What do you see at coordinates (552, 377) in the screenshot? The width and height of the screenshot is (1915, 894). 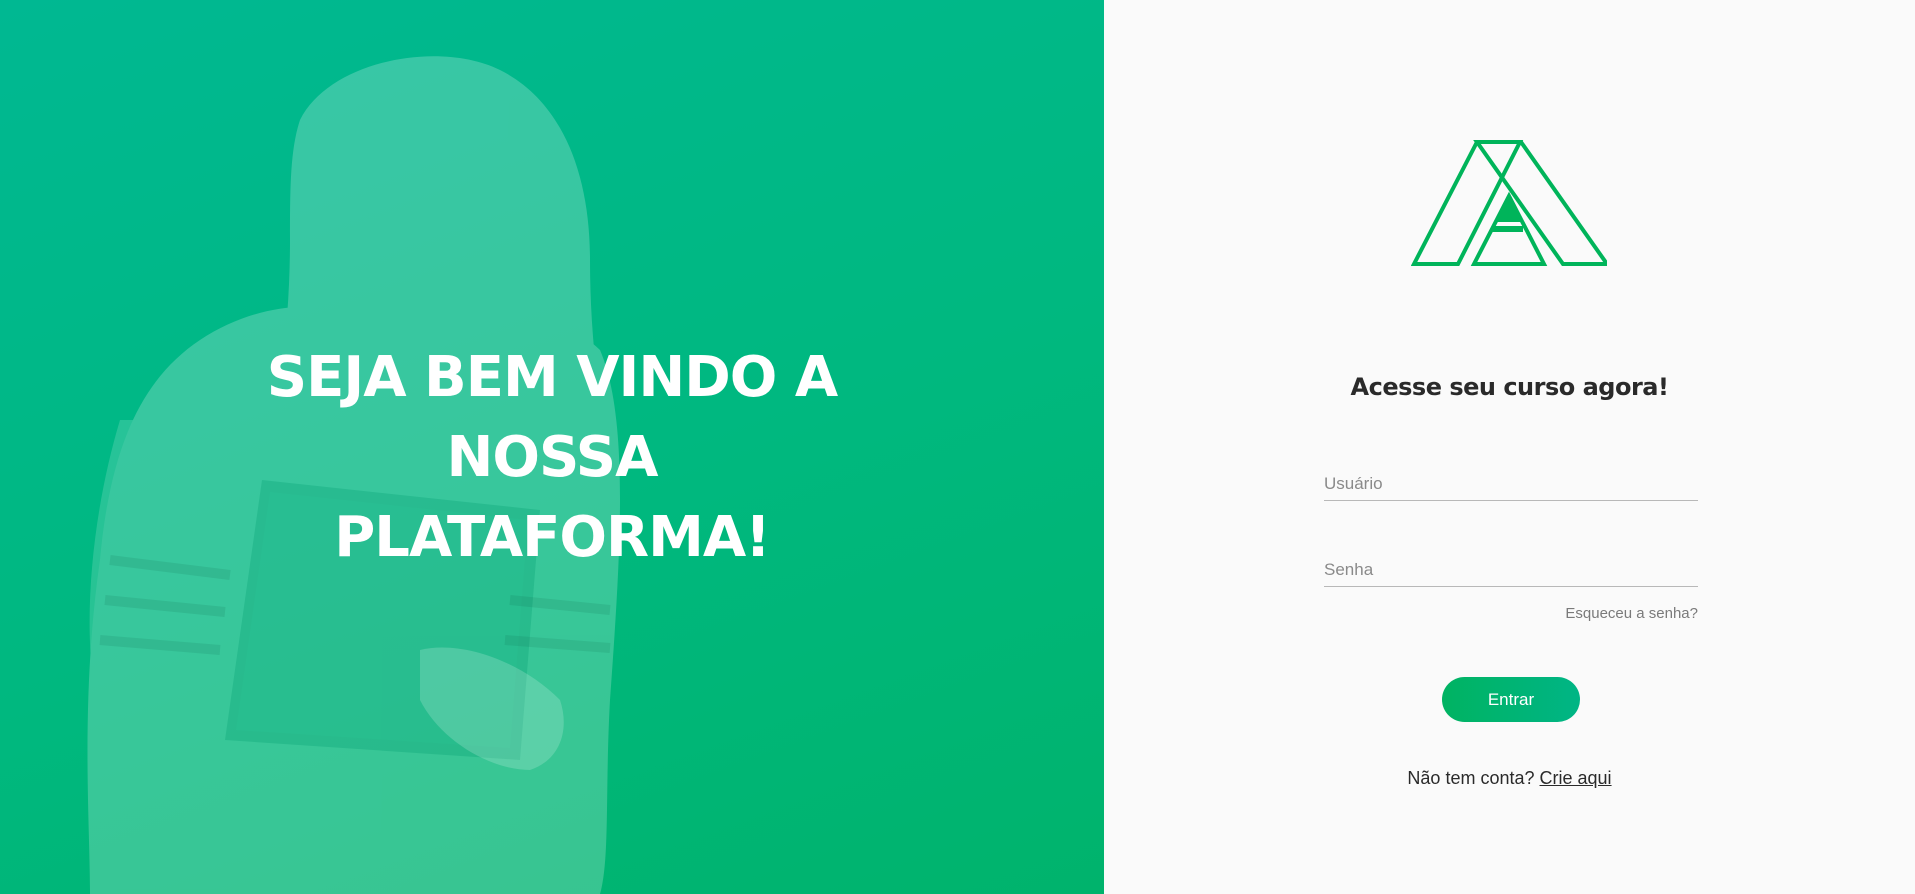 I see `hero-title-line: SEJA BEM VINDO A` at bounding box center [552, 377].